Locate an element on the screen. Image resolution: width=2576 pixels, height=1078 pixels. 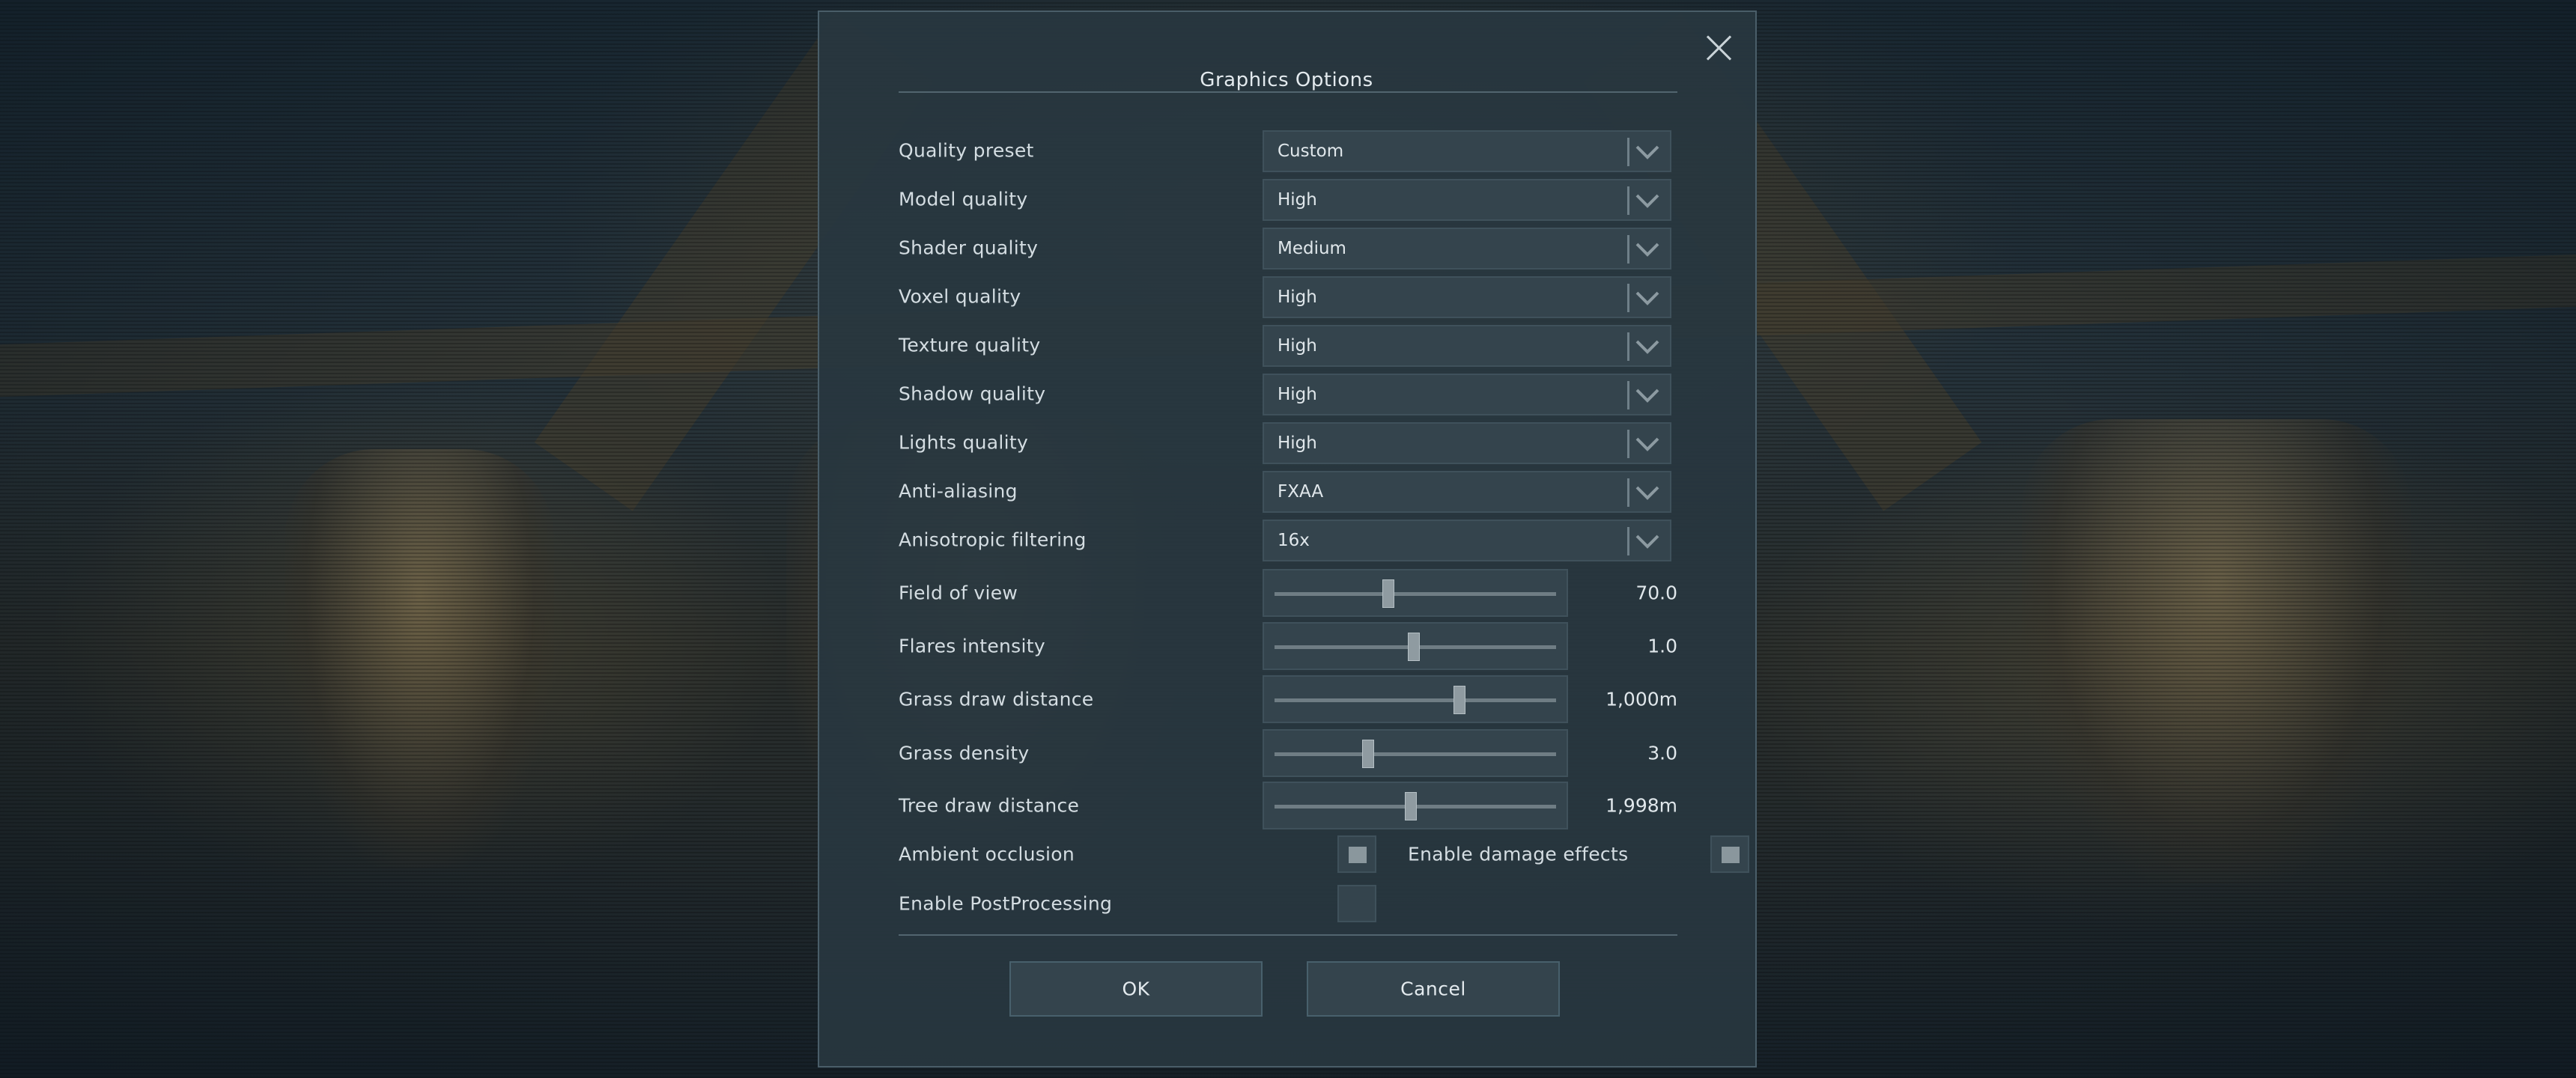
cancel-button: Cancel is located at coordinates (1433, 989).